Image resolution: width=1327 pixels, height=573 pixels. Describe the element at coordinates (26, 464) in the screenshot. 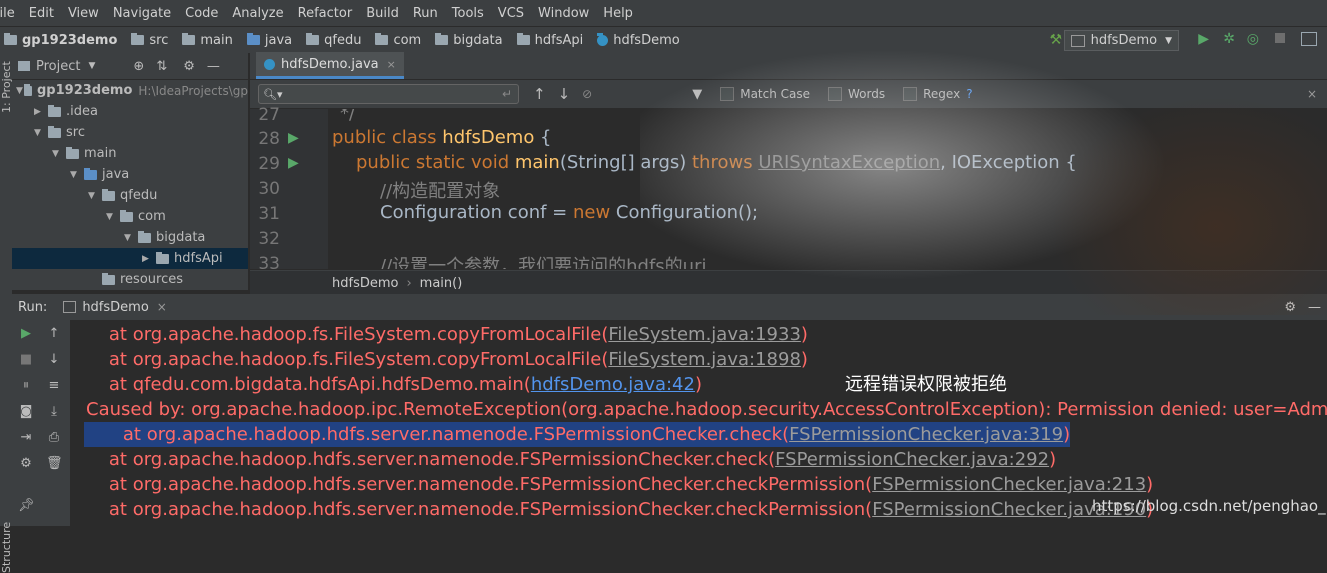

I see `settings-icon: ⚙` at that location.